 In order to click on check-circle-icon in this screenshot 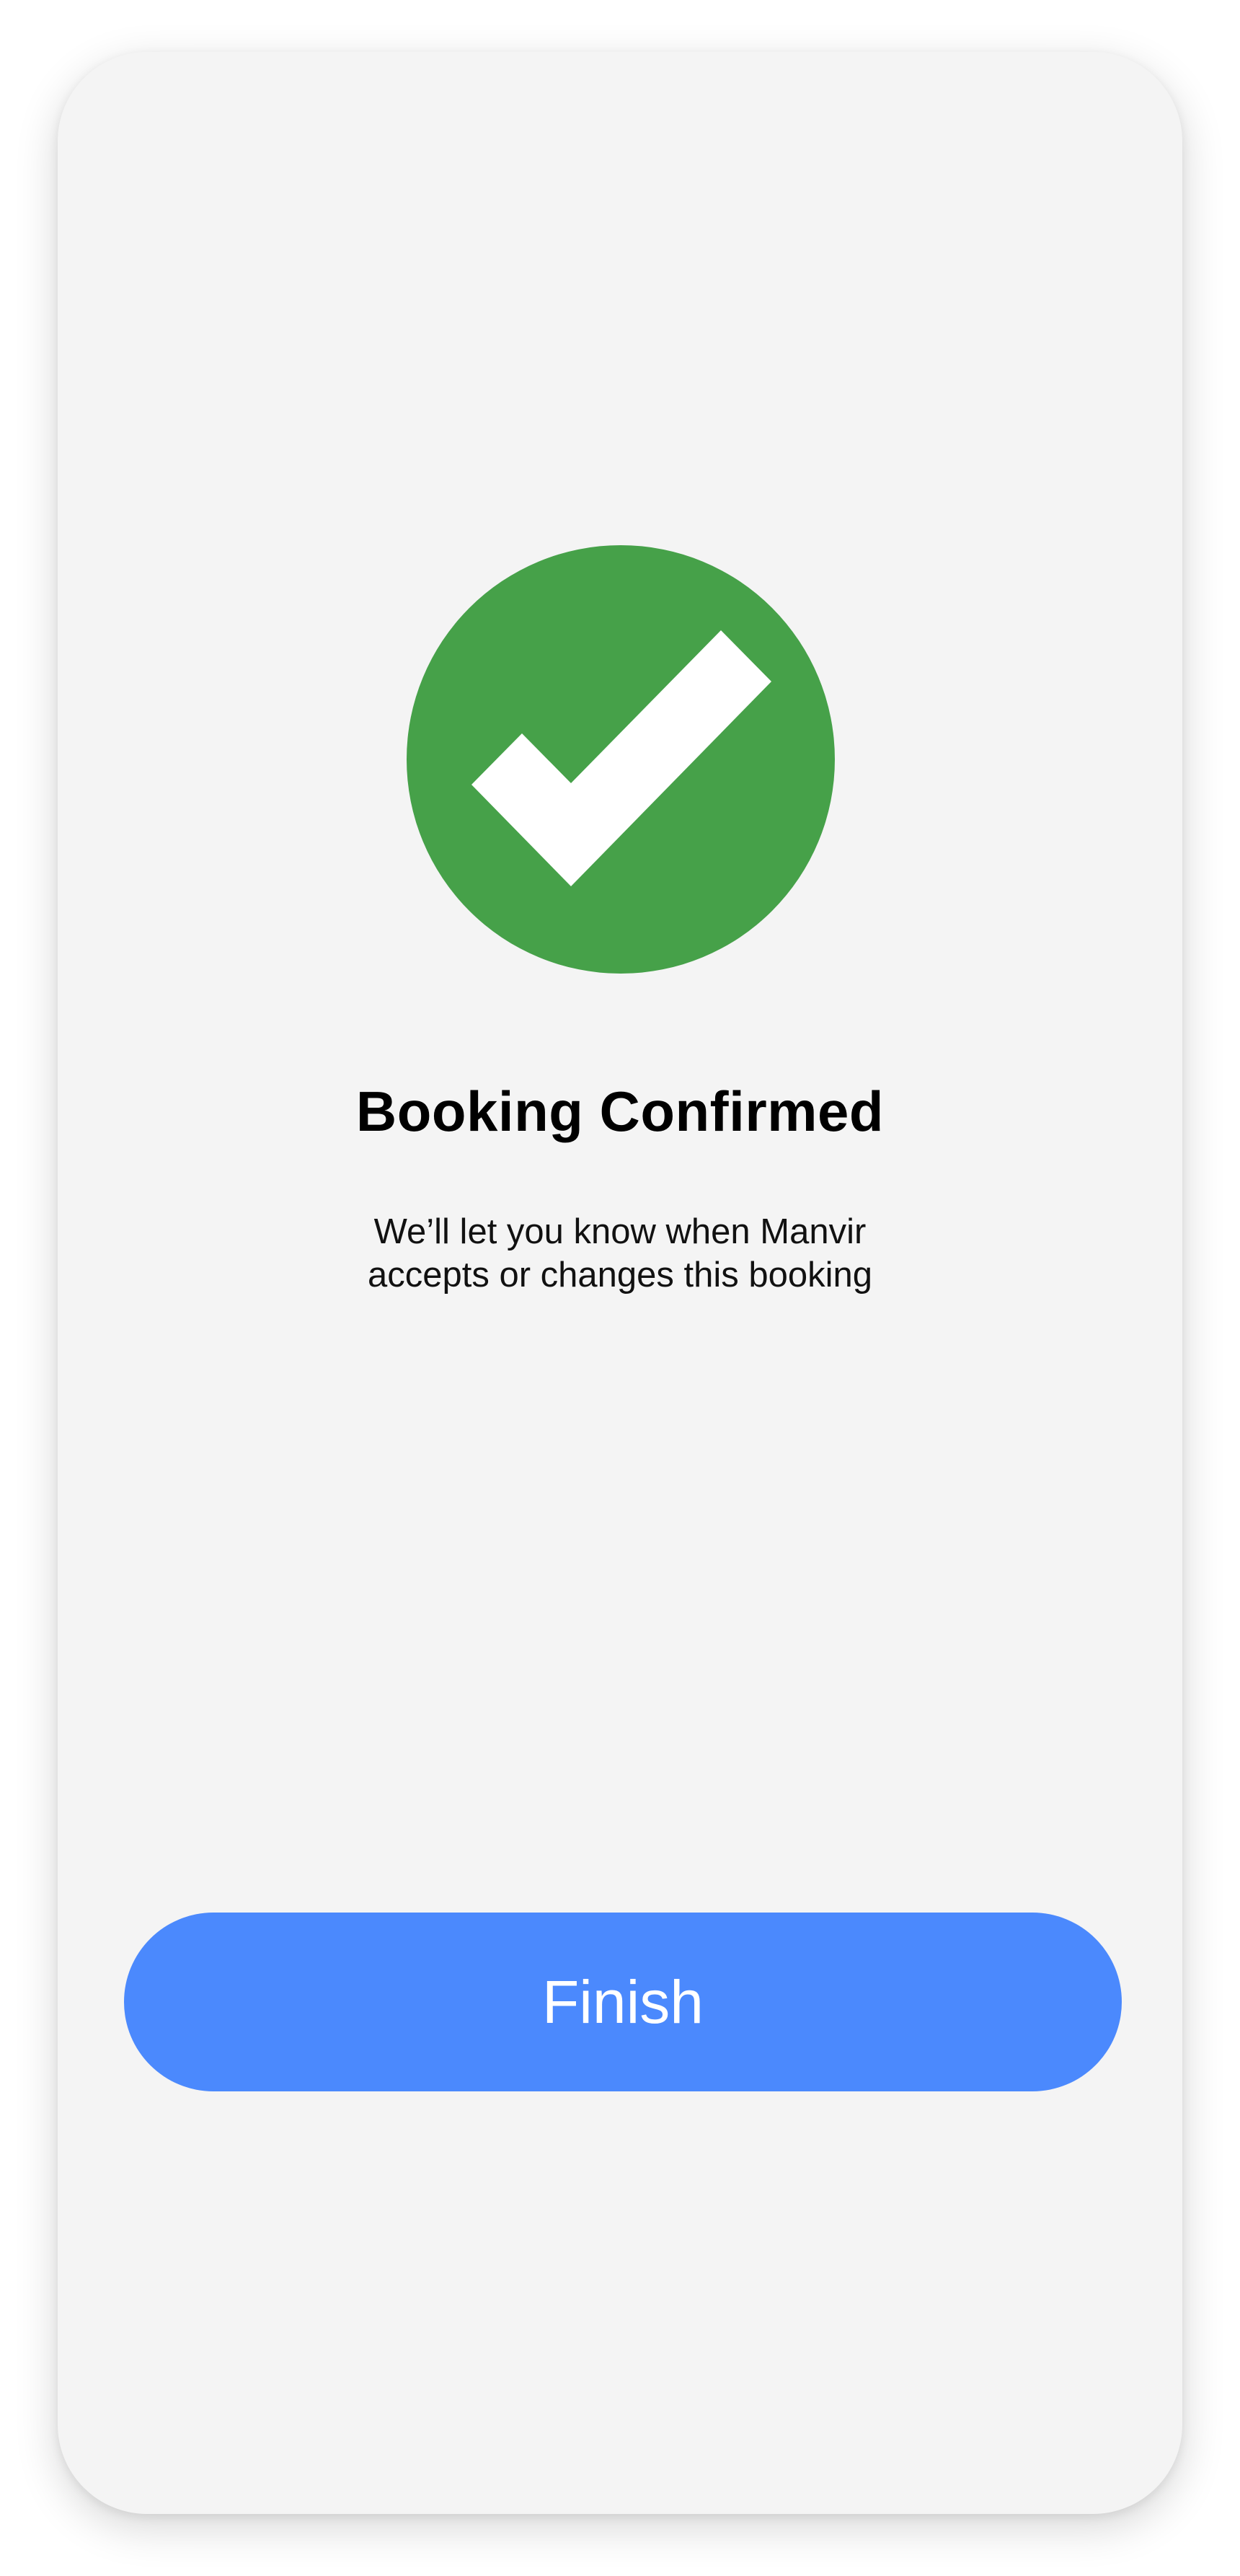, I will do `click(621, 759)`.